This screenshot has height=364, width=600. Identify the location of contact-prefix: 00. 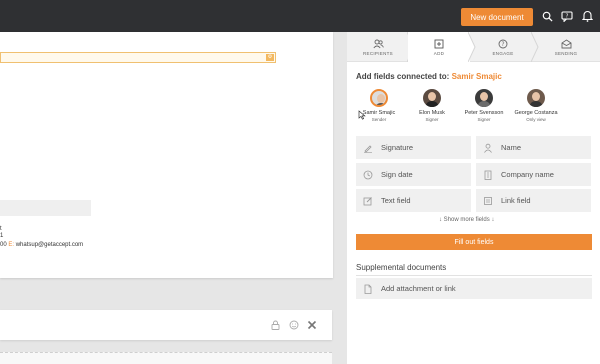
(3, 245).